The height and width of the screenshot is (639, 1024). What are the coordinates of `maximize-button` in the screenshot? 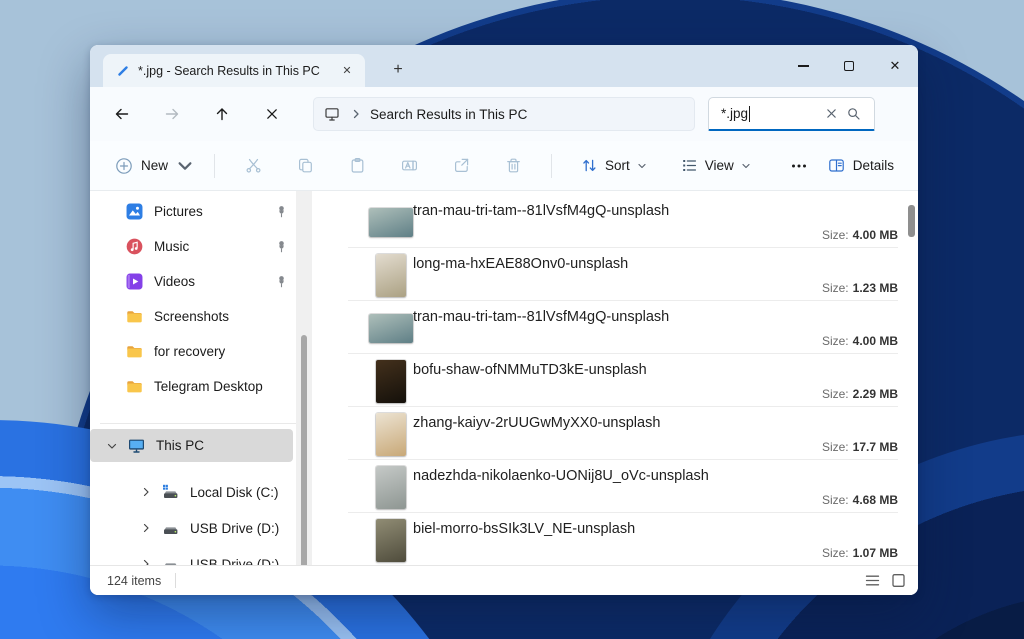 It's located at (849, 66).